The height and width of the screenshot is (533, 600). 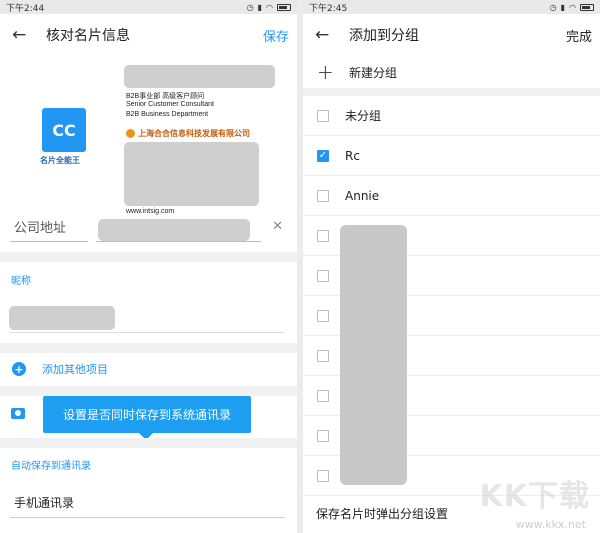 I want to click on add-more-items-label: 添加其他项目, so click(x=75, y=369).